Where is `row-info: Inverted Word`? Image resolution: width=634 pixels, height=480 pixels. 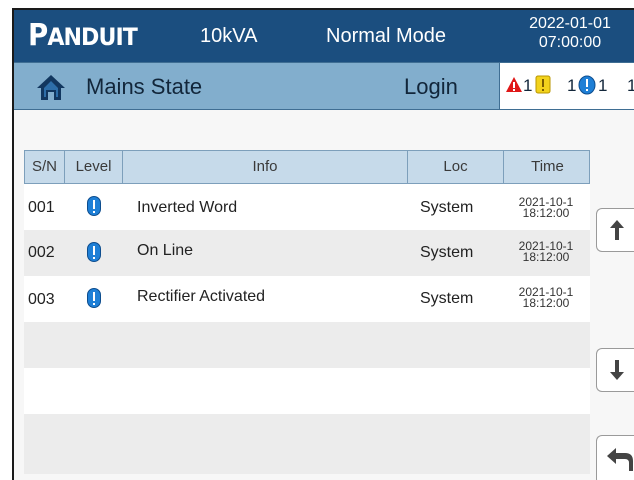 row-info: Inverted Word is located at coordinates (187, 207).